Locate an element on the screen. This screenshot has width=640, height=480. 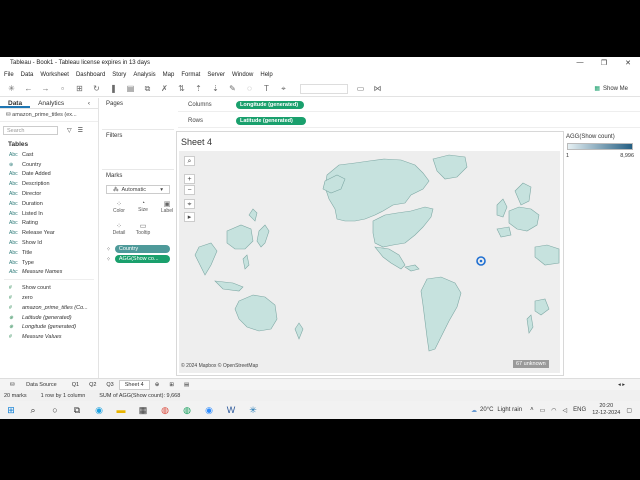
sort-desc-icon: ⇣ is located at coordinates (215, 88).